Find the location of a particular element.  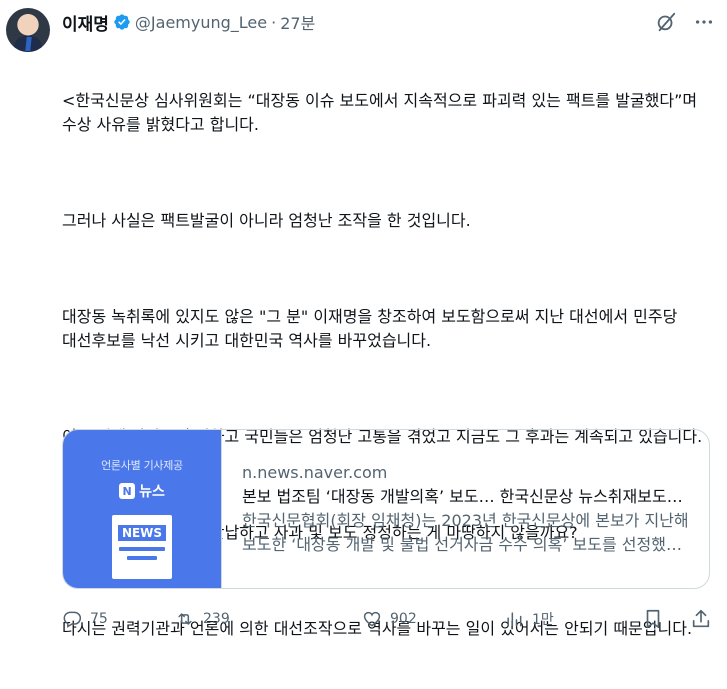

paper-label: NEWS is located at coordinates (142, 533).